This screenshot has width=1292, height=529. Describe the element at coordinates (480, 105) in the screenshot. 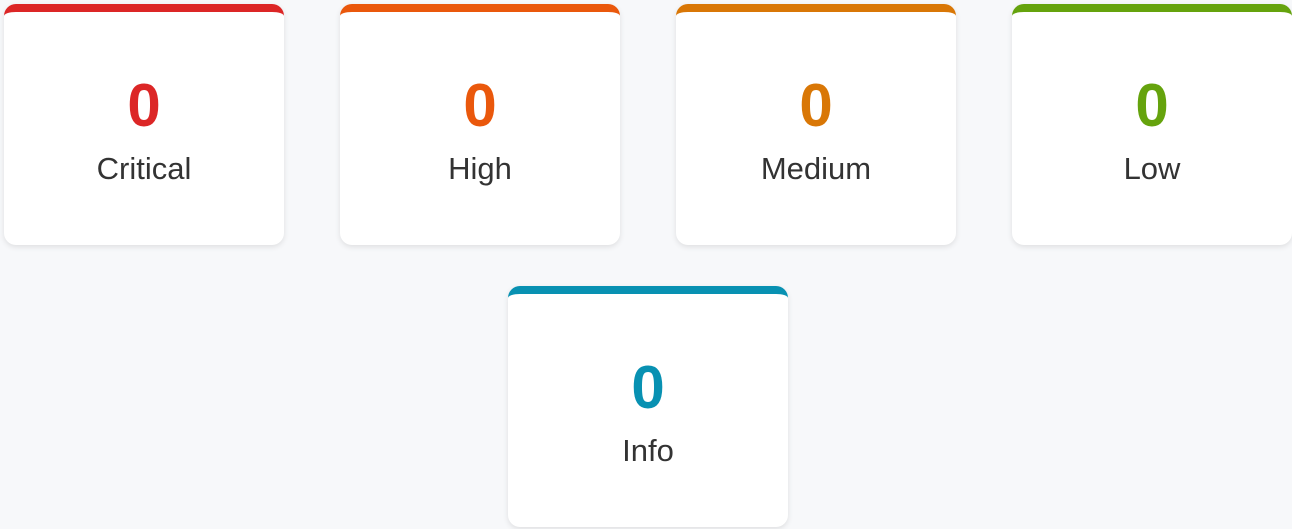

I see `high-count: 0` at that location.